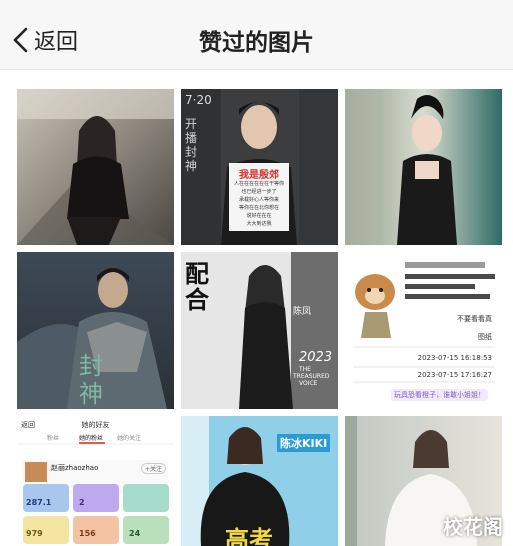  Describe the element at coordinates (305, 369) in the screenshot. I see `poster-en-line-1: THE` at that location.